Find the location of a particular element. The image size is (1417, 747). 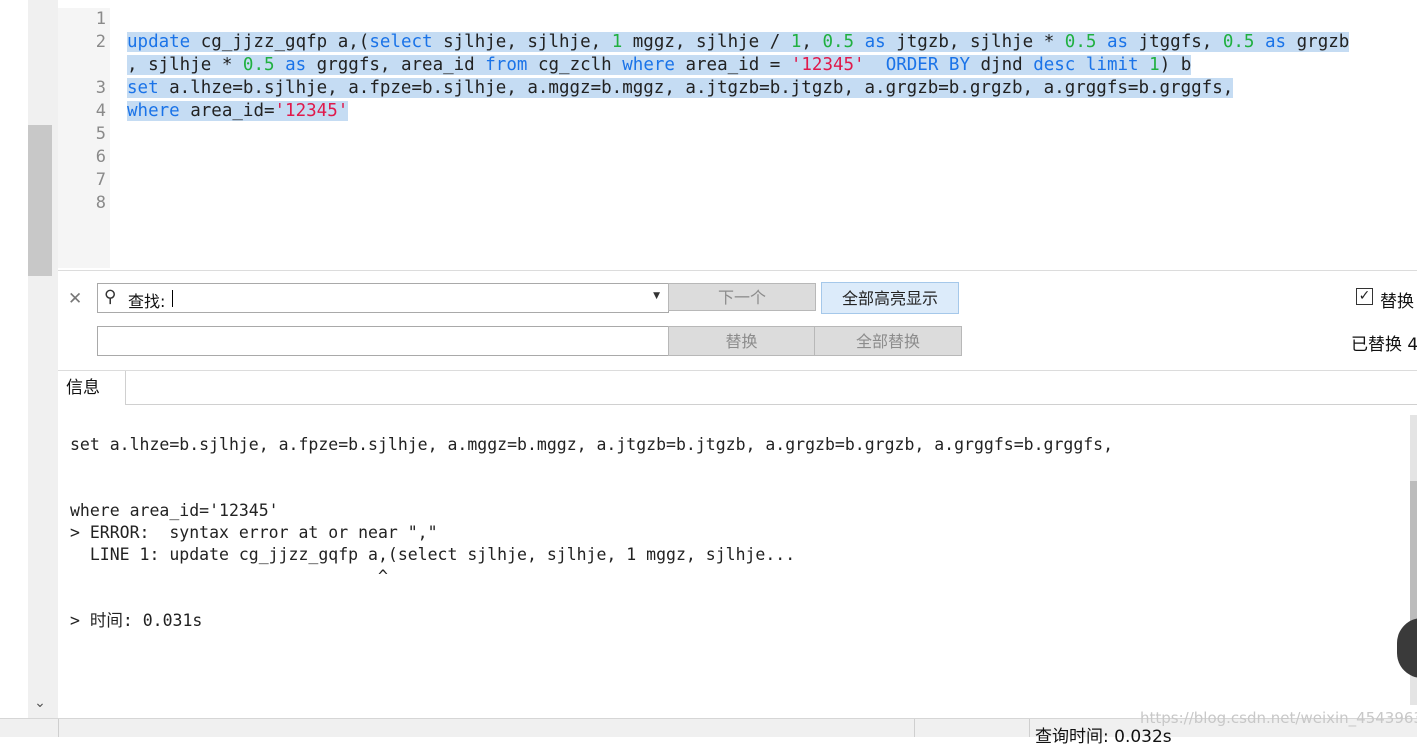

search-icon: ⚲ is located at coordinates (110, 297).